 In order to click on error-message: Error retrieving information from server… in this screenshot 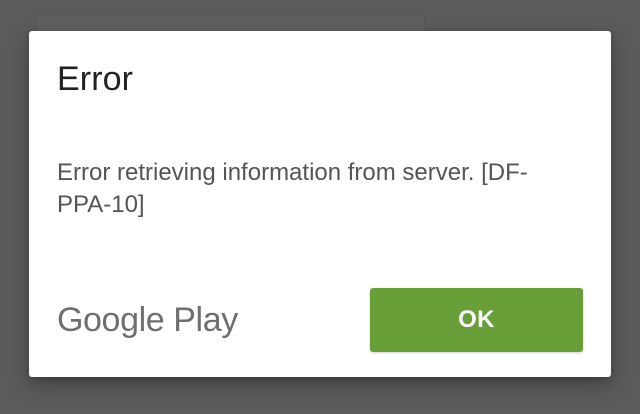, I will do `click(292, 188)`.